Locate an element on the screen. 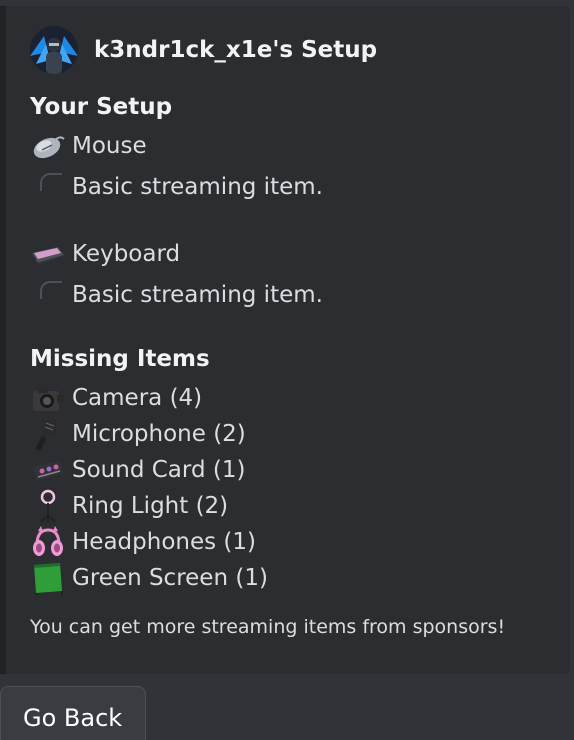  missing-item-label: Green Screen (1) is located at coordinates (170, 578).